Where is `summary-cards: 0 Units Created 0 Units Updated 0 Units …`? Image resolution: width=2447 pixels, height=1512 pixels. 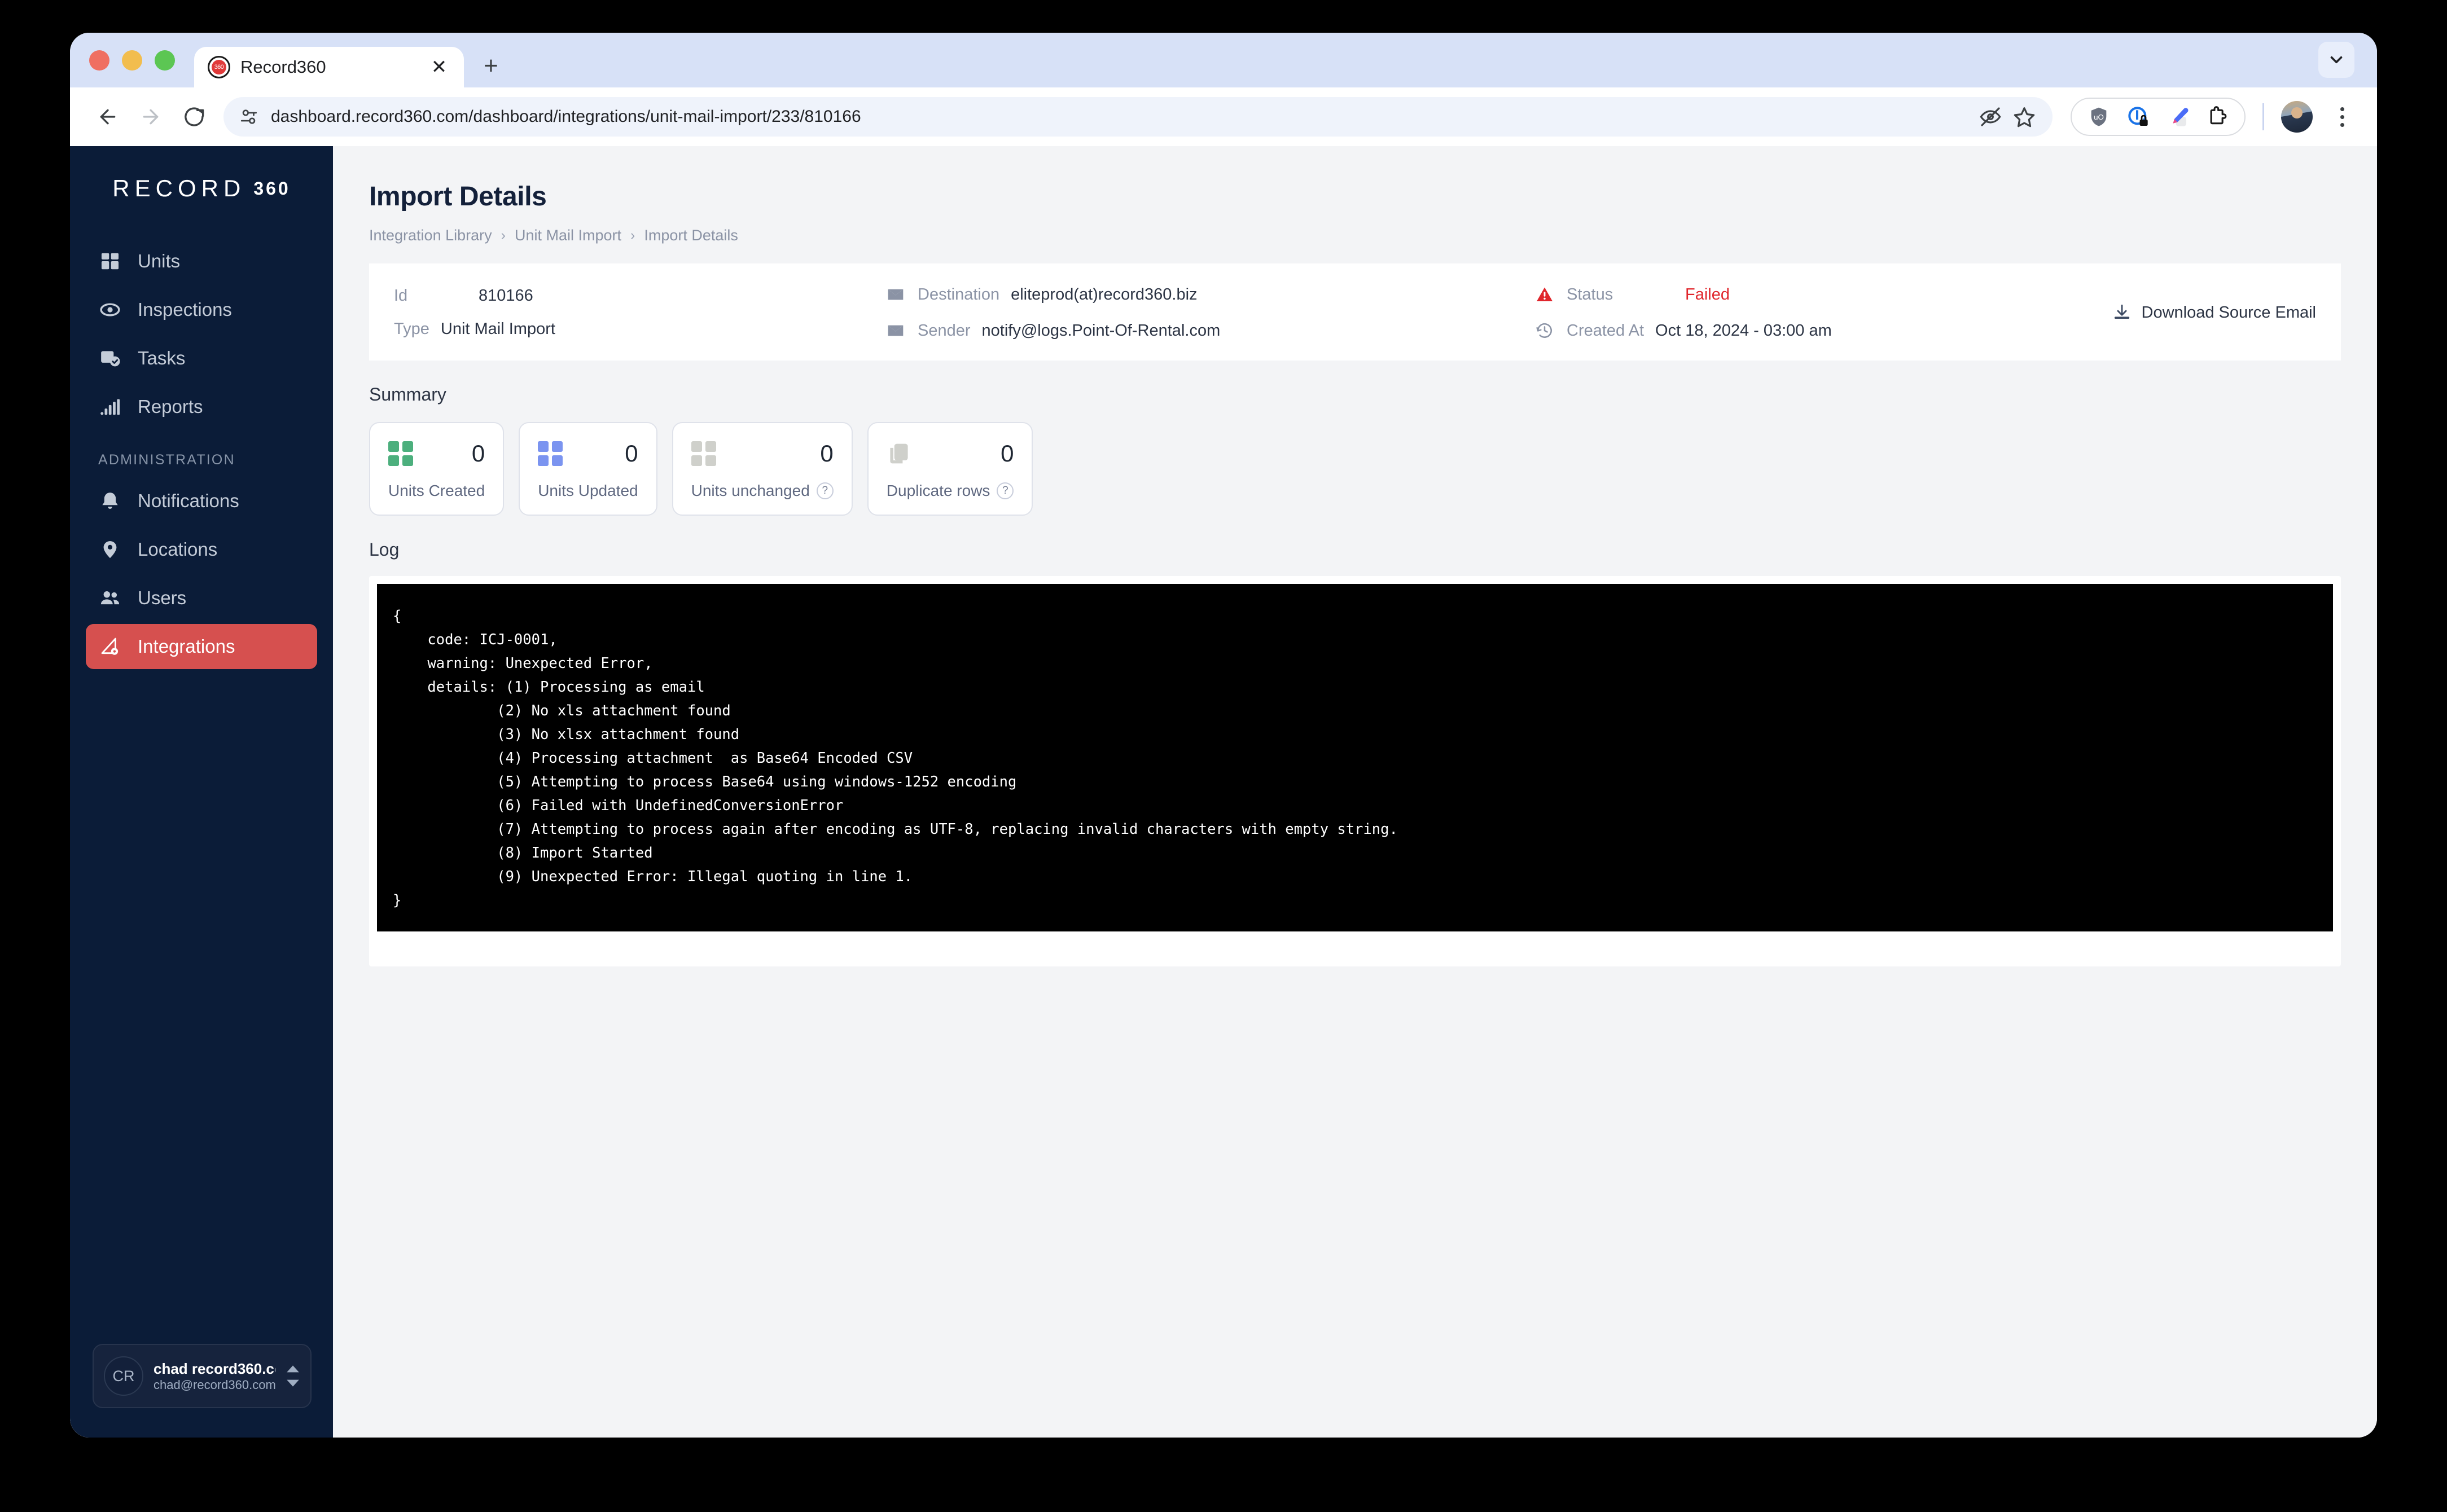 summary-cards: 0 Units Created 0 Units Updated 0 Units … is located at coordinates (1355, 469).